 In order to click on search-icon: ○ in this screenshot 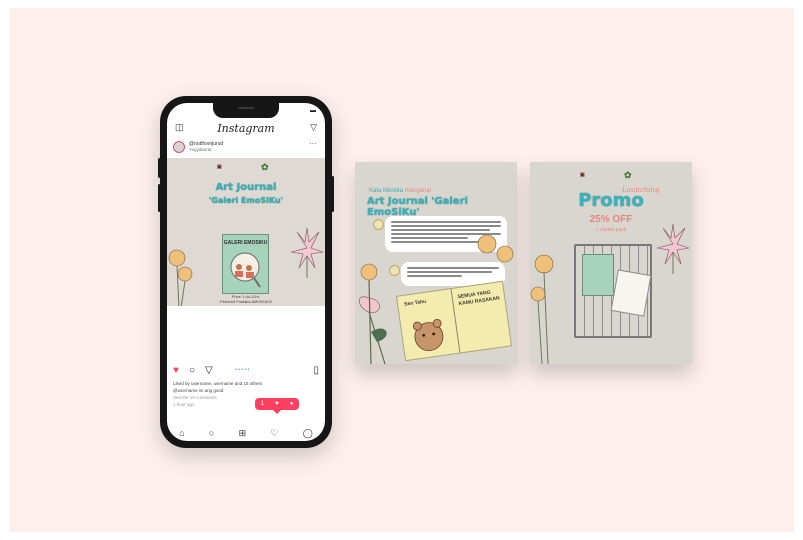, I will do `click(211, 433)`.